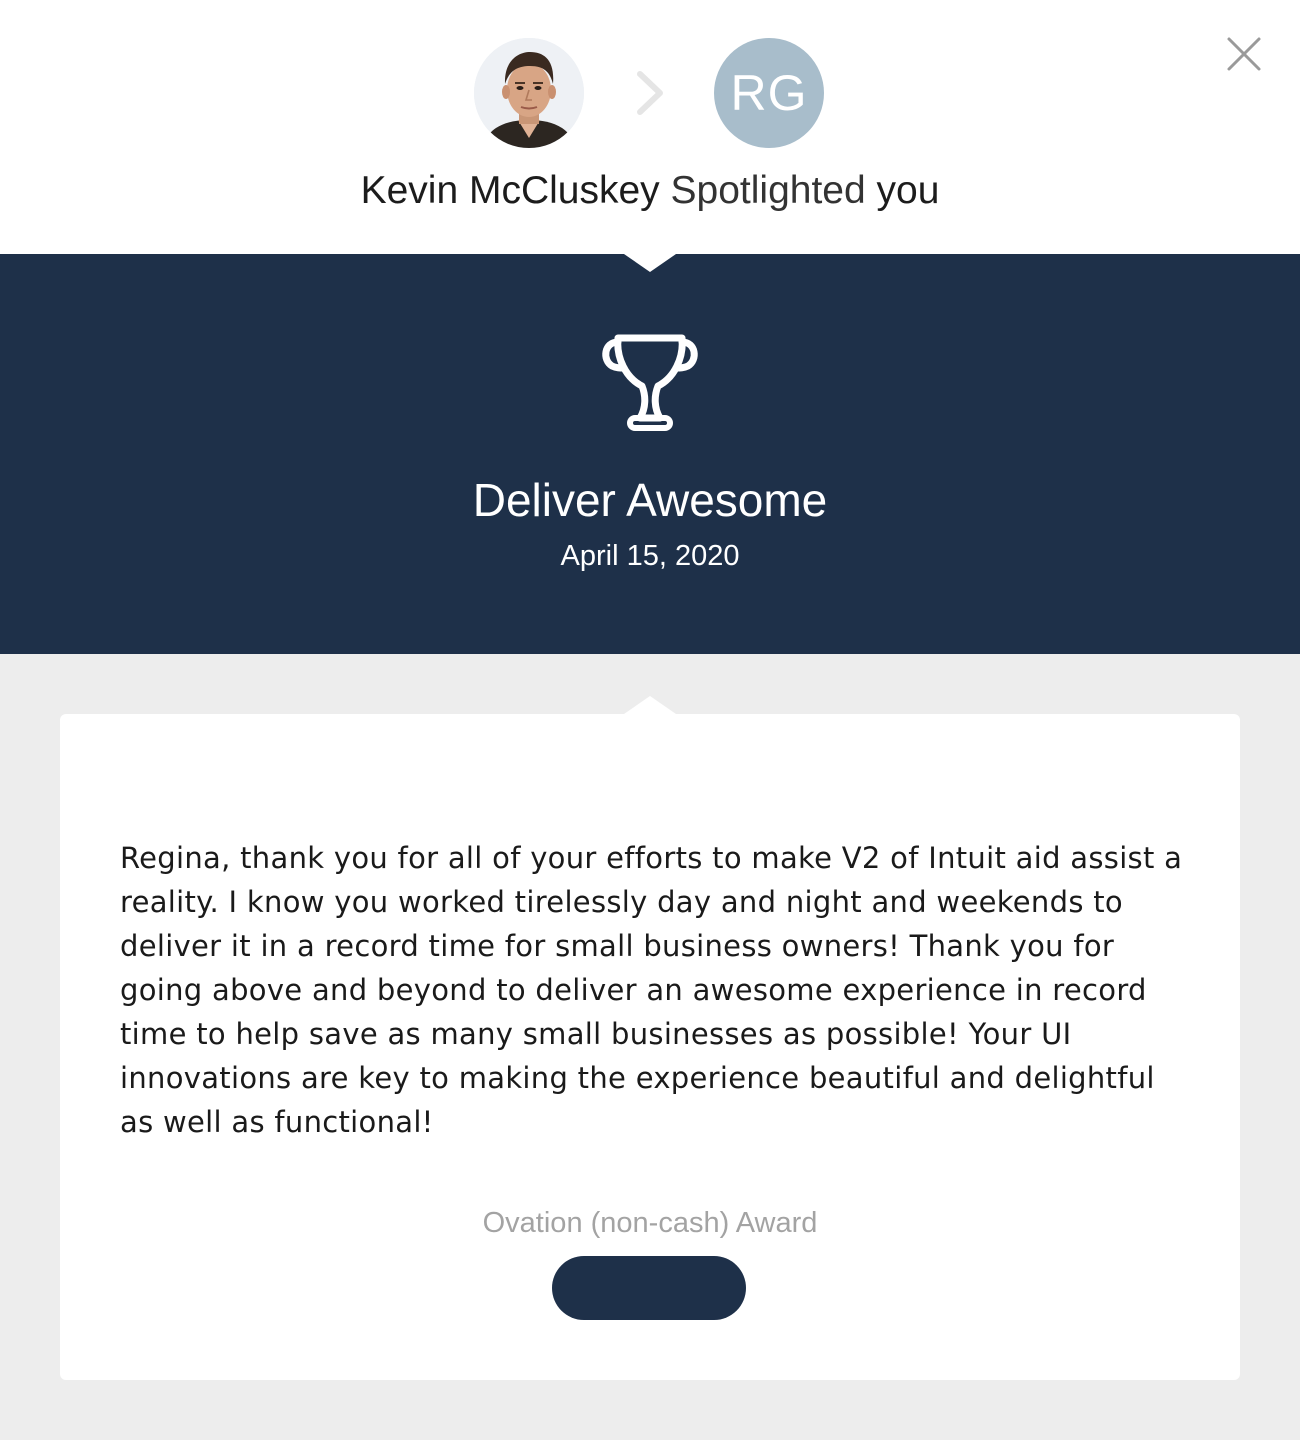  I want to click on spotlight-headline: Kevin McCluskey Spotlighted you, so click(650, 191).